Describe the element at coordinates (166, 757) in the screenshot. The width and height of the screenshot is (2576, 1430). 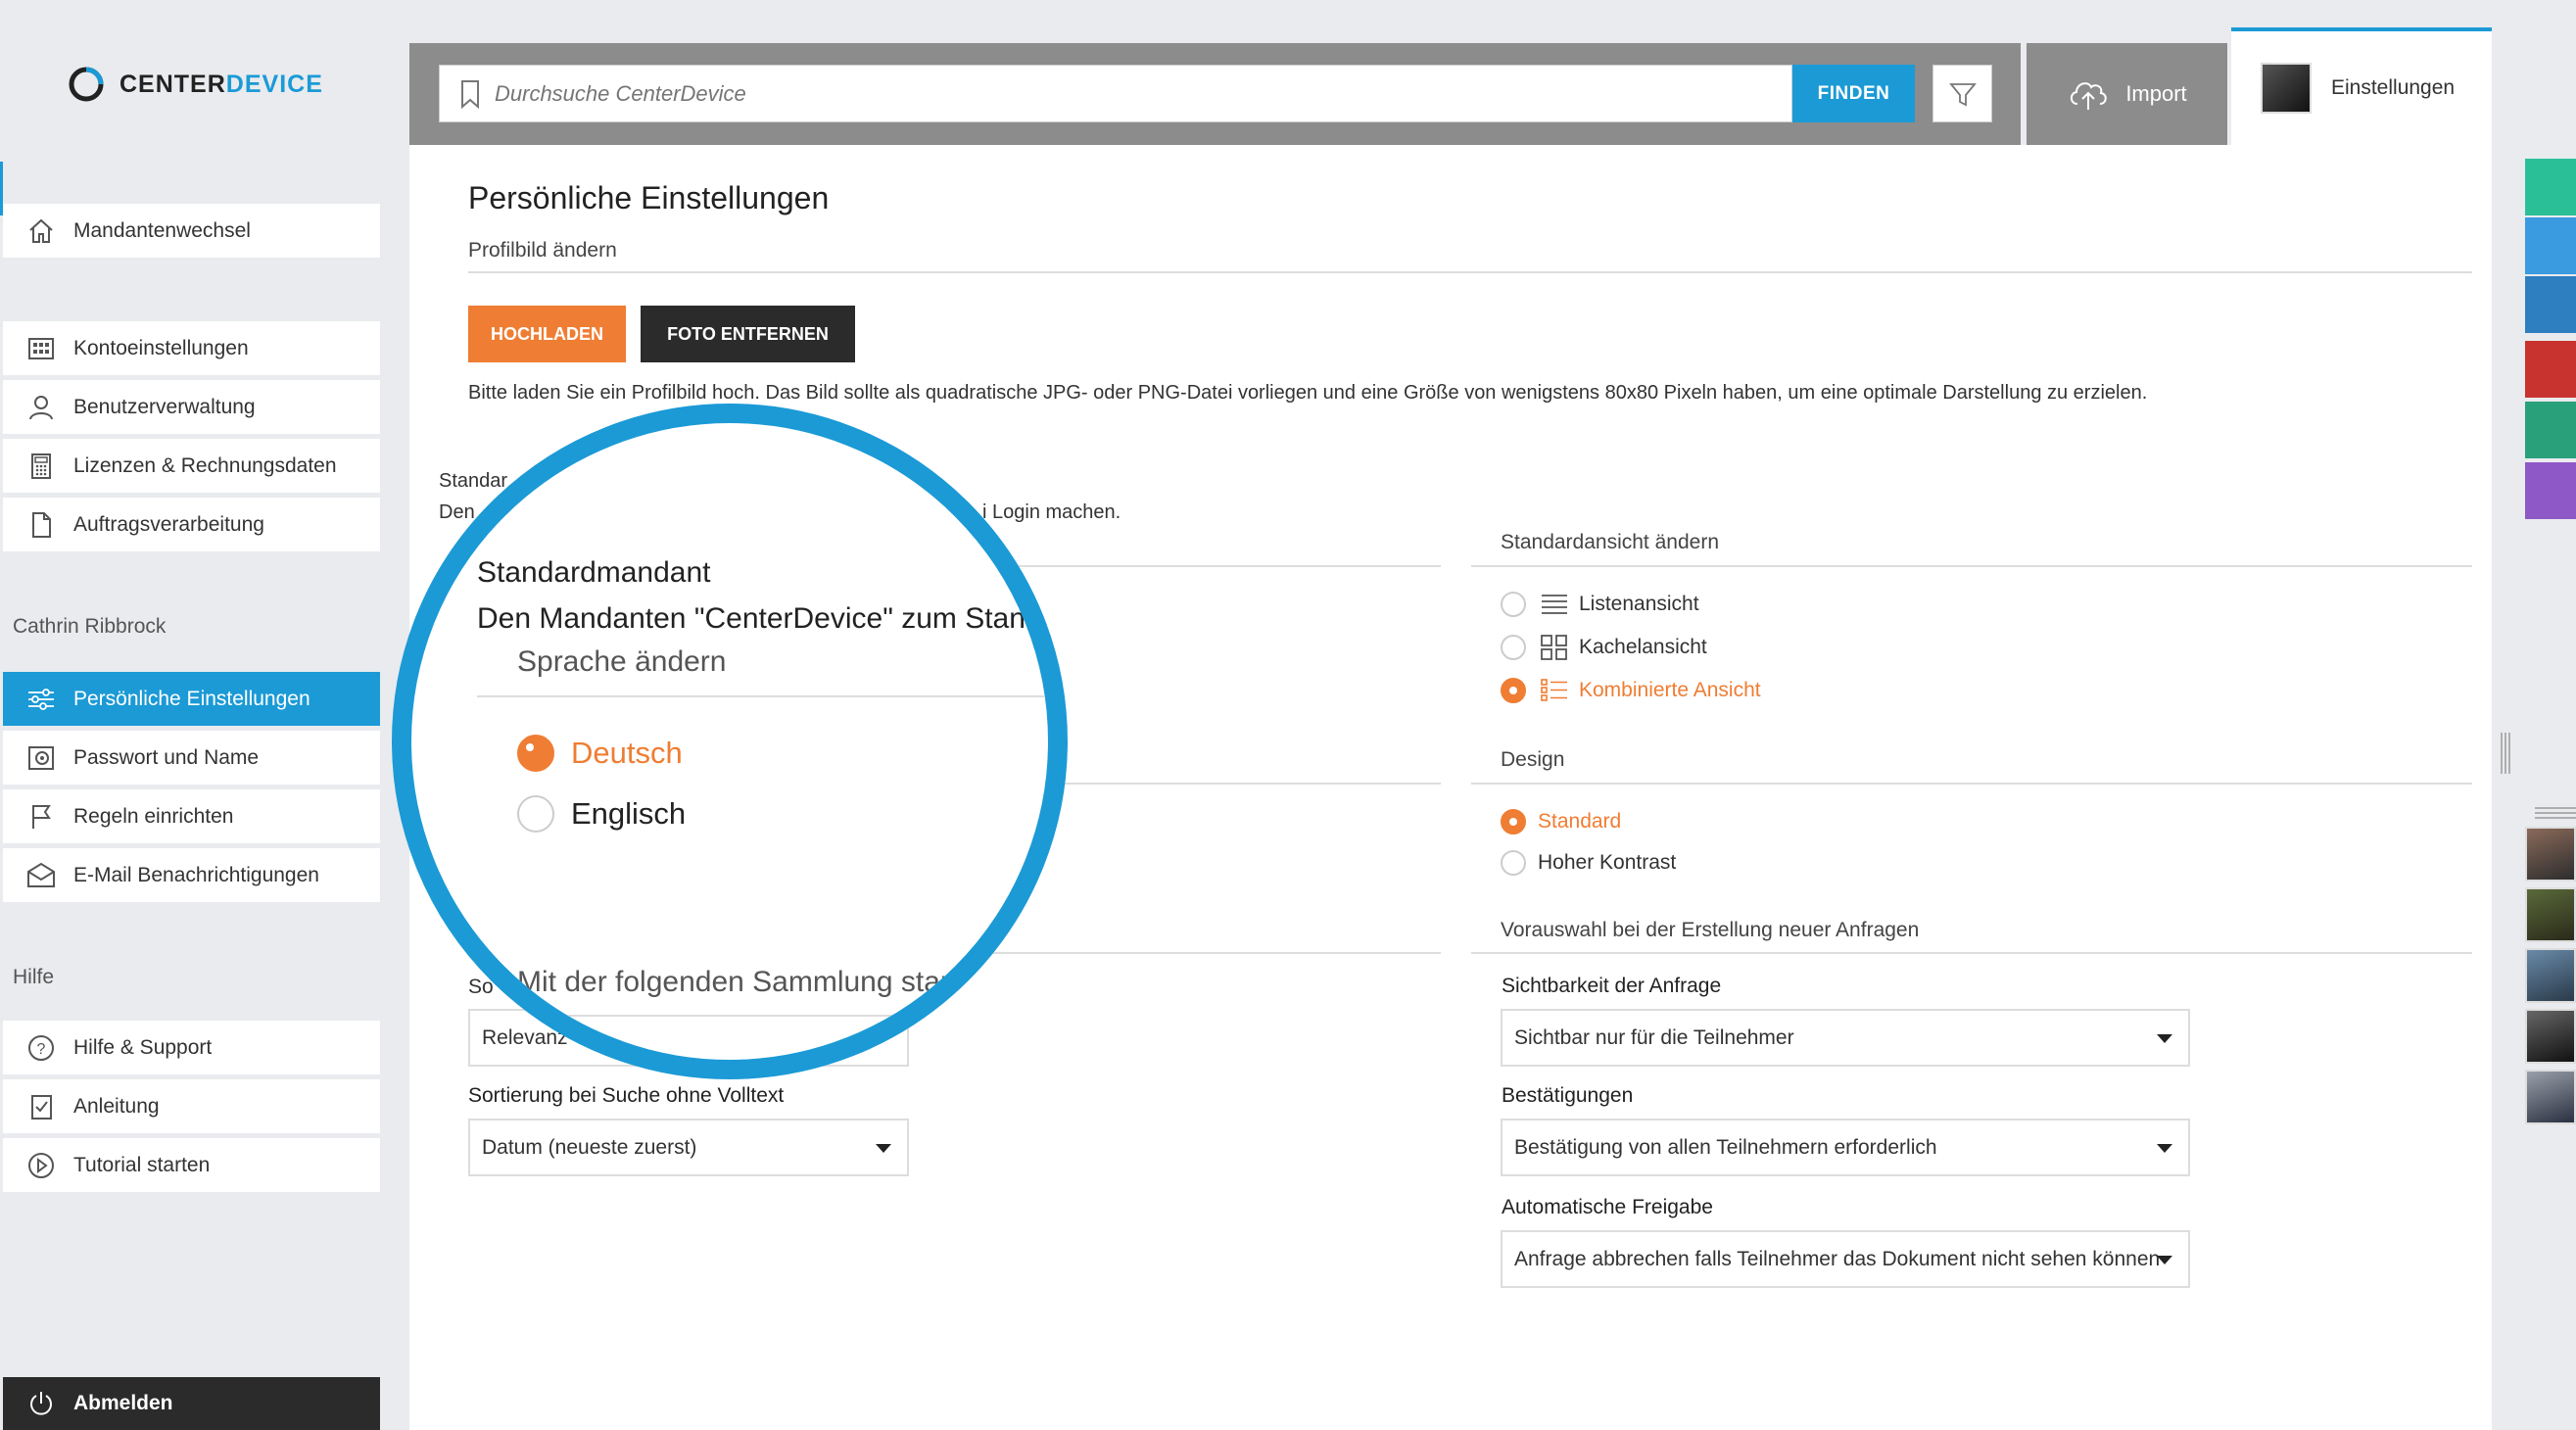
I see `sidebar-item-label: Passwort und Name` at that location.